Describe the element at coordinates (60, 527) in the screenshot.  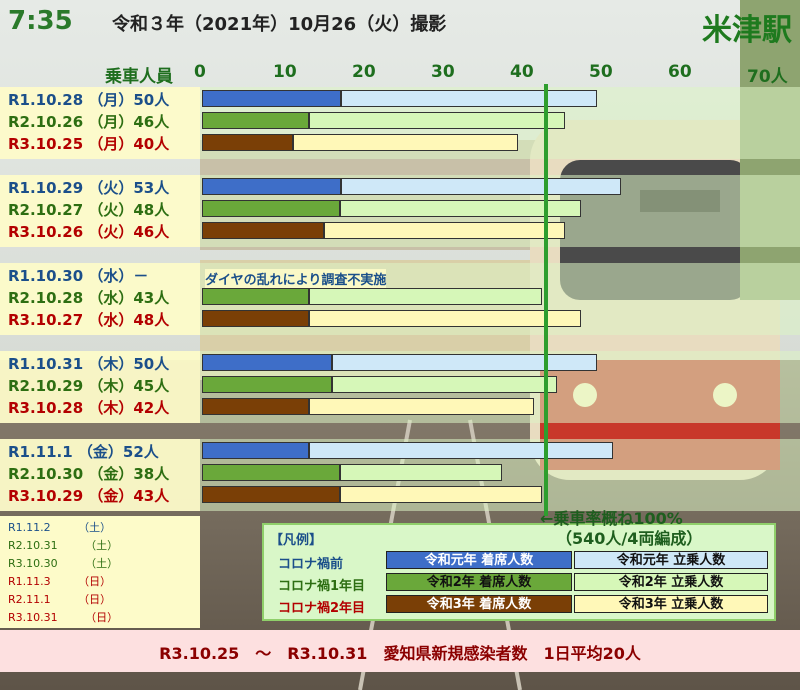
I see `weekend-row-label: R1.11.2 （土）` at that location.